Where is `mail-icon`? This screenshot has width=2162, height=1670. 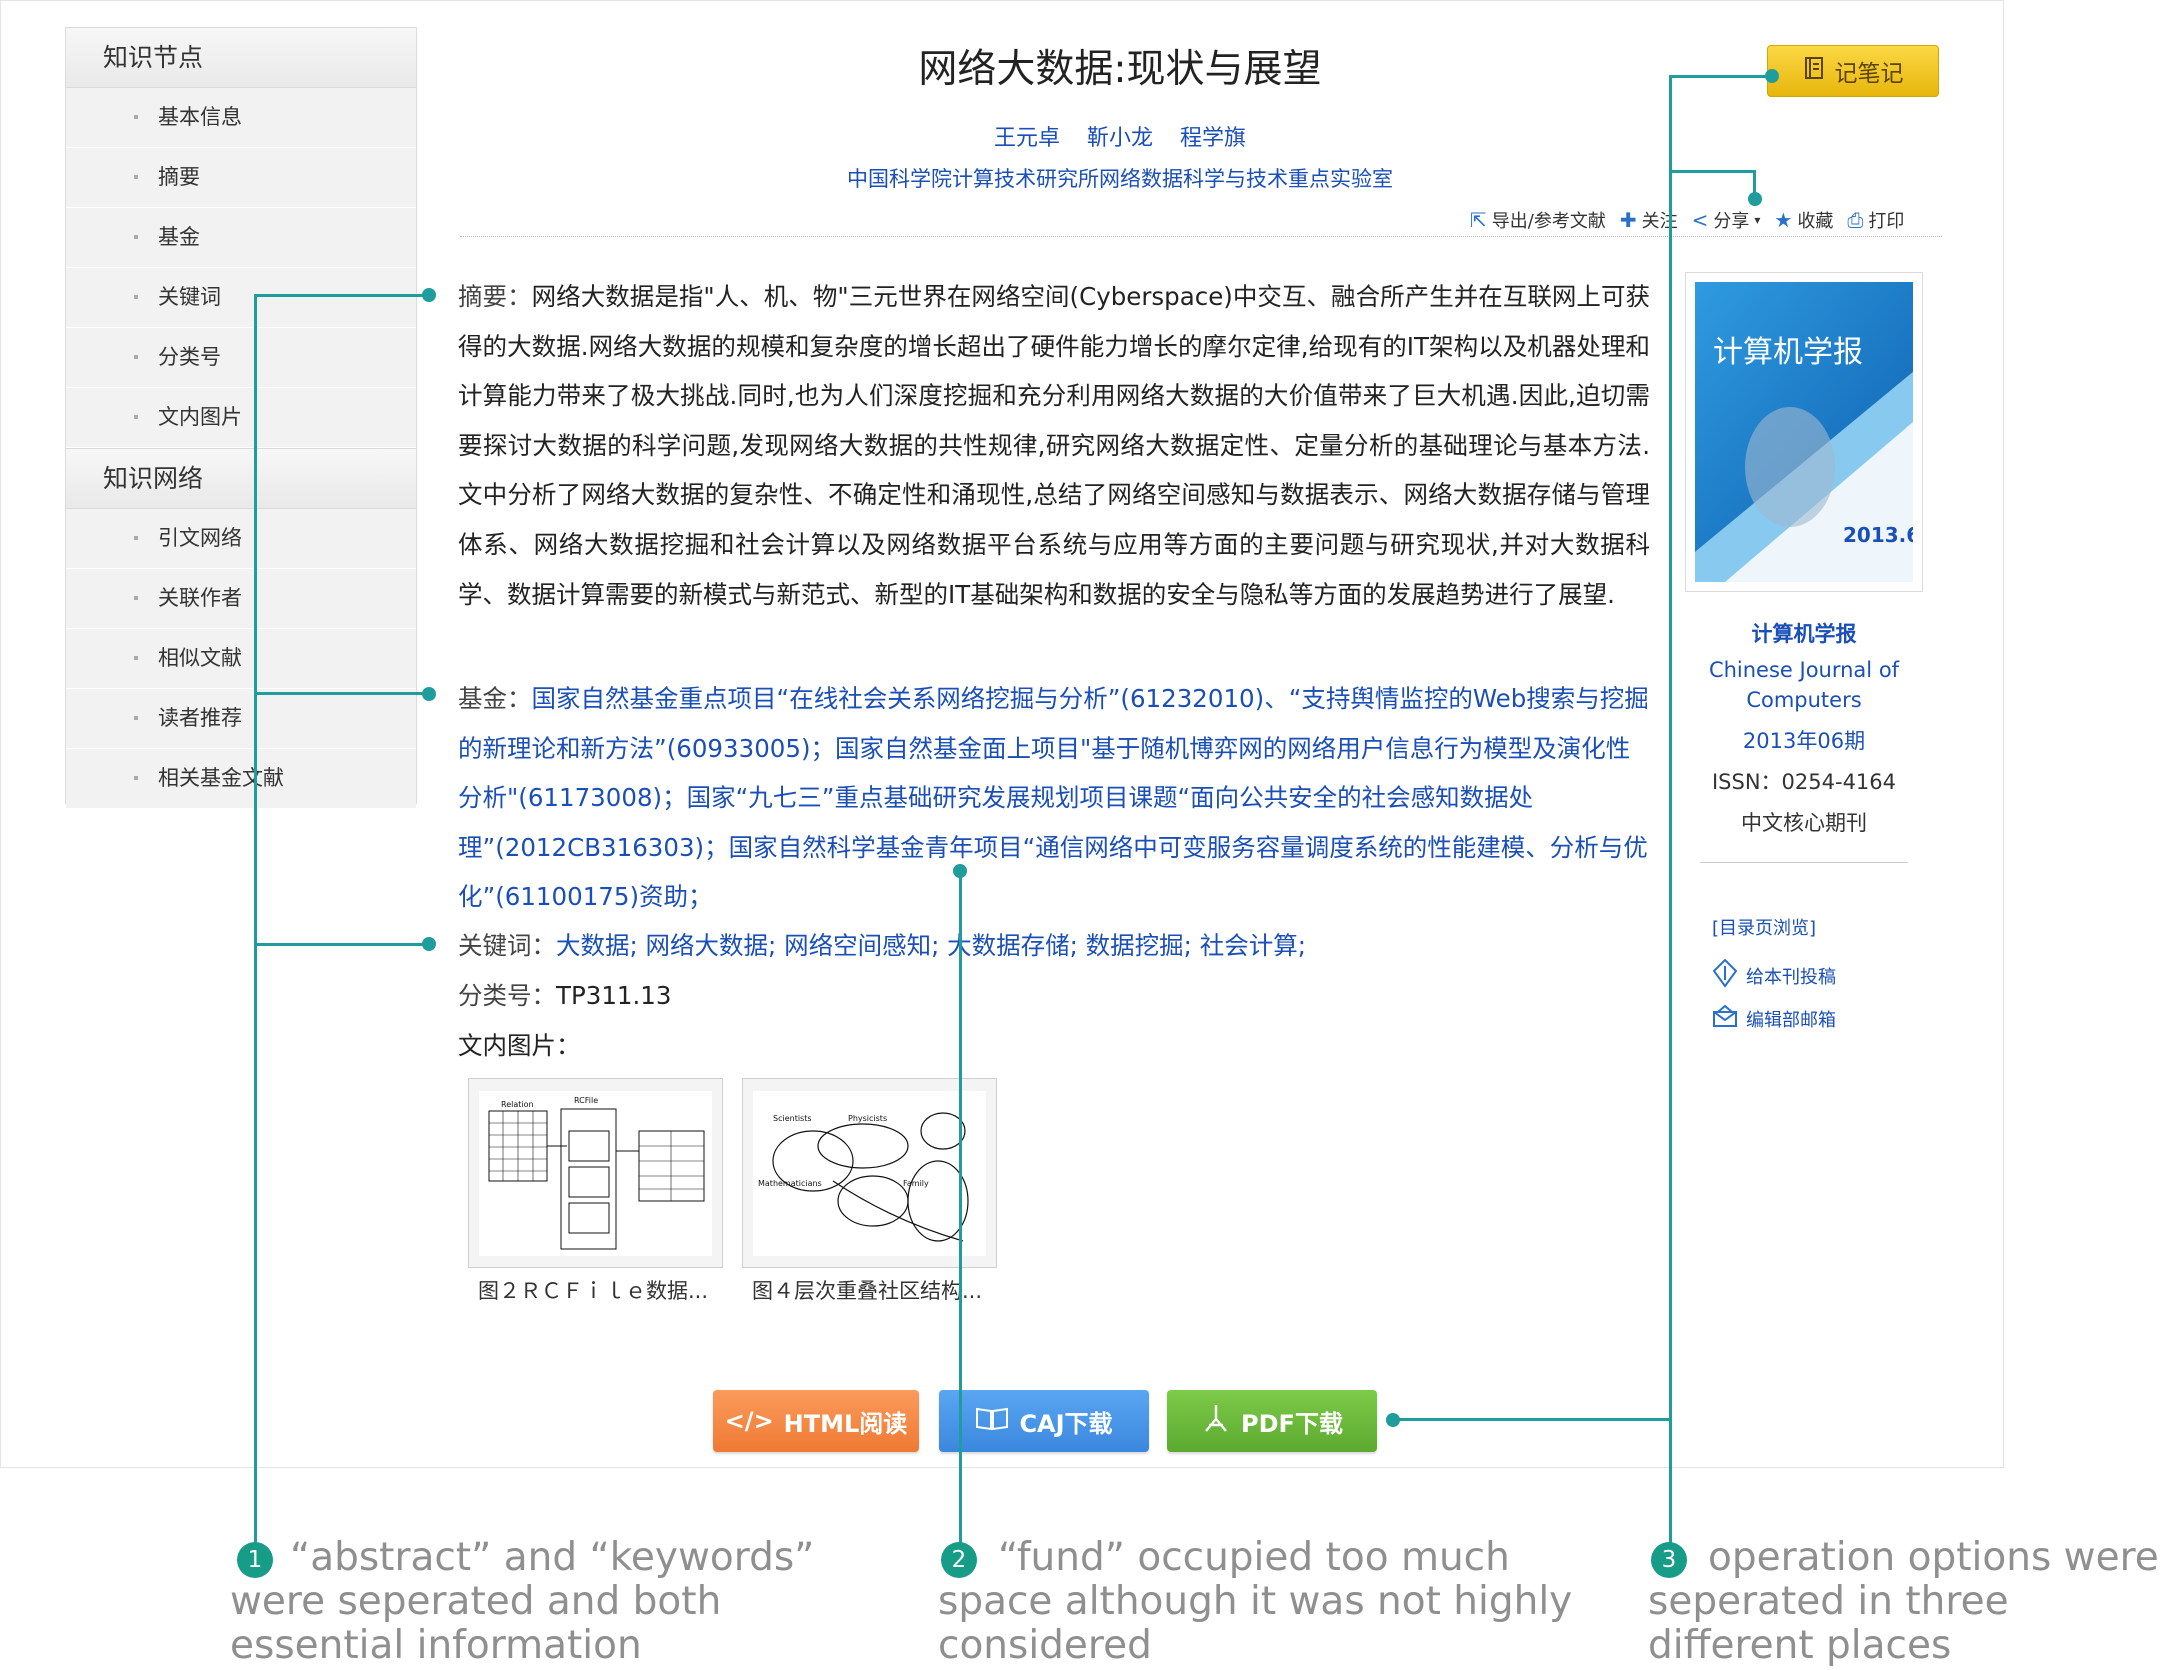
mail-icon is located at coordinates (1725, 1018).